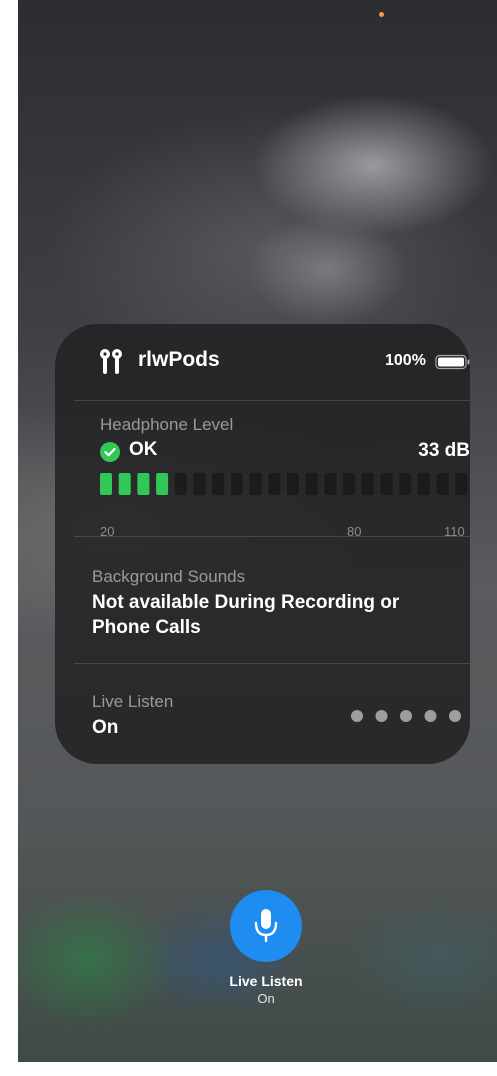  What do you see at coordinates (452, 362) in the screenshot?
I see `battery-icon` at bounding box center [452, 362].